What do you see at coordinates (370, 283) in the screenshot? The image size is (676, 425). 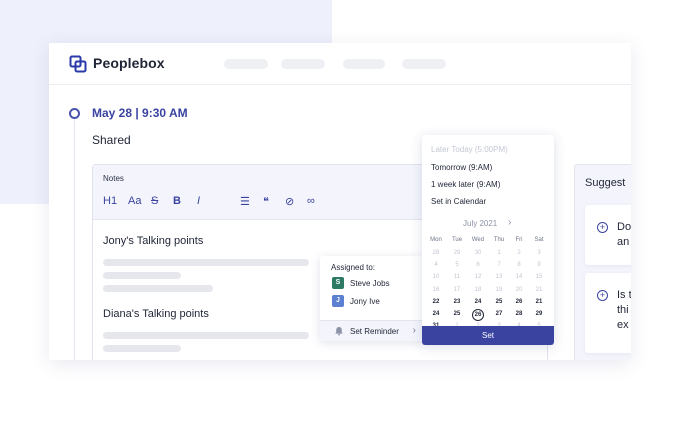 I see `assignee-name: Steve Jobs` at bounding box center [370, 283].